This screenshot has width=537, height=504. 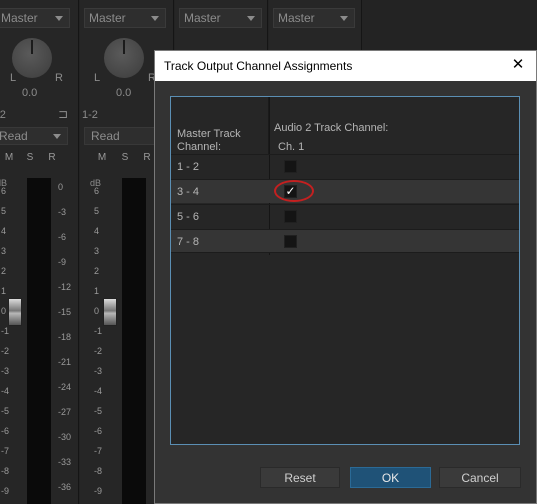 What do you see at coordinates (220, 125) in the screenshot?
I see `master-column-header: Master Track Channel:` at bounding box center [220, 125].